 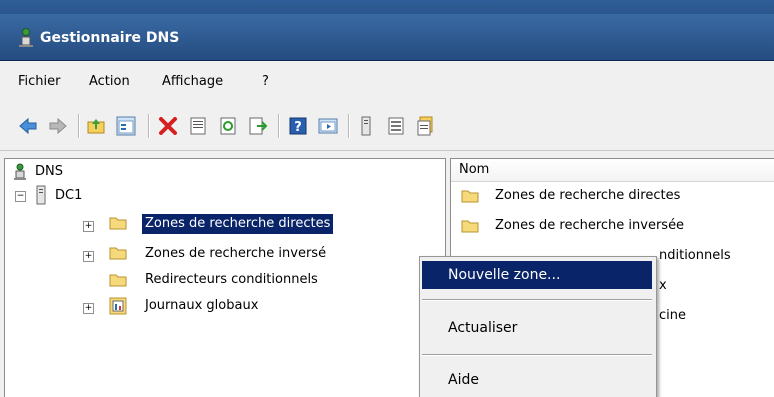 What do you see at coordinates (26, 37) in the screenshot?
I see `dns-app-icon` at bounding box center [26, 37].